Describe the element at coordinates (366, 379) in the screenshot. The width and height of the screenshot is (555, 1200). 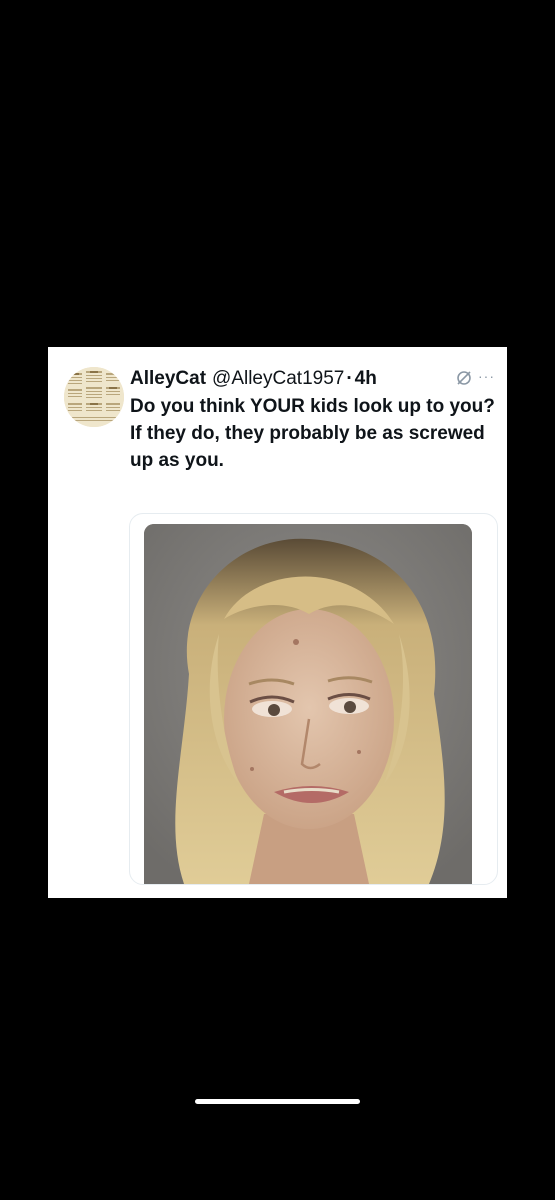
I see `timestamp: 4h` at that location.